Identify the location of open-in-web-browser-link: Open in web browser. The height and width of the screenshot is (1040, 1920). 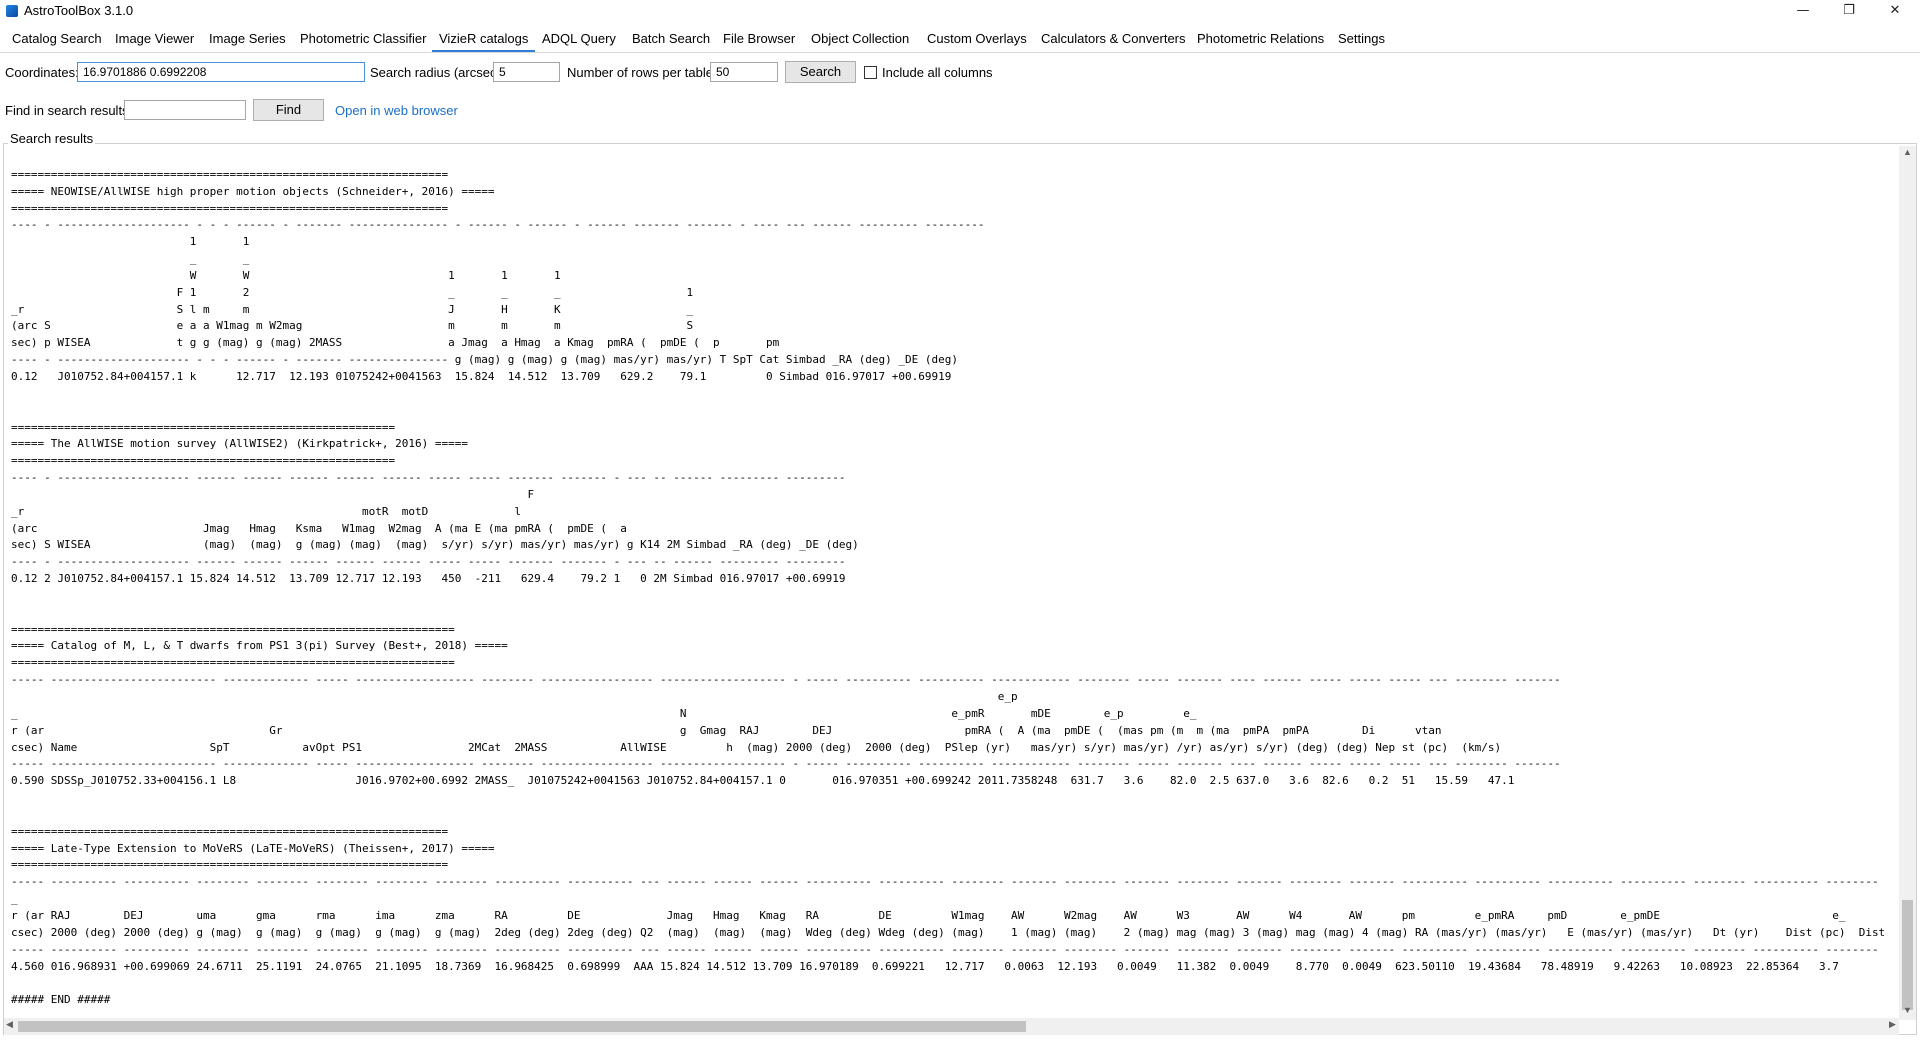
(396, 110).